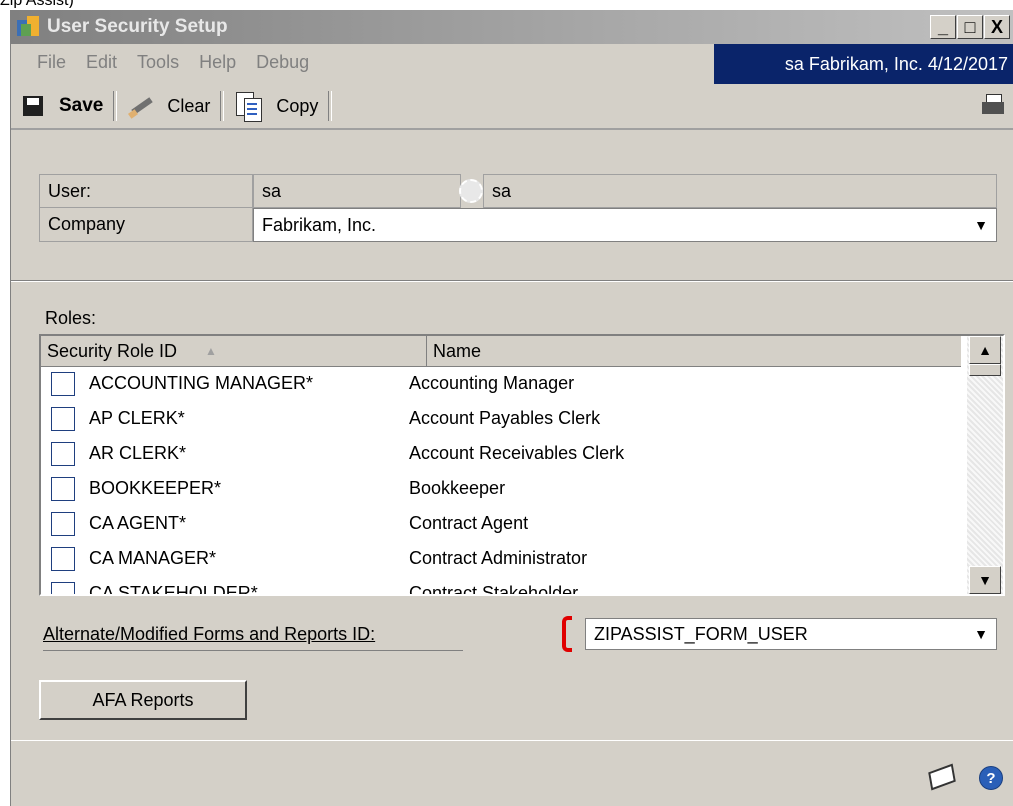 The image size is (1013, 806). I want to click on roles-label: Roles:, so click(71, 318).